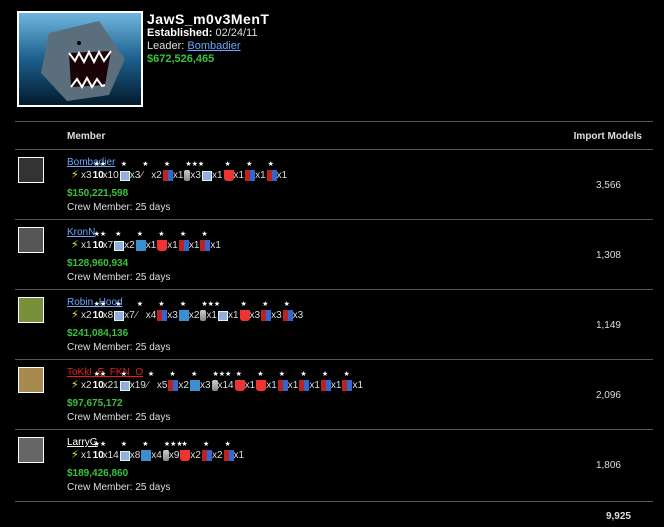 This screenshot has width=664, height=527. I want to click on award-list: ⚡ x310 ★★ x10 ★ x3∕ ★ x2 ★ x1 ★★★ x3 x1 ★ x1 ★ x1 ★ x1, so click(179, 174).